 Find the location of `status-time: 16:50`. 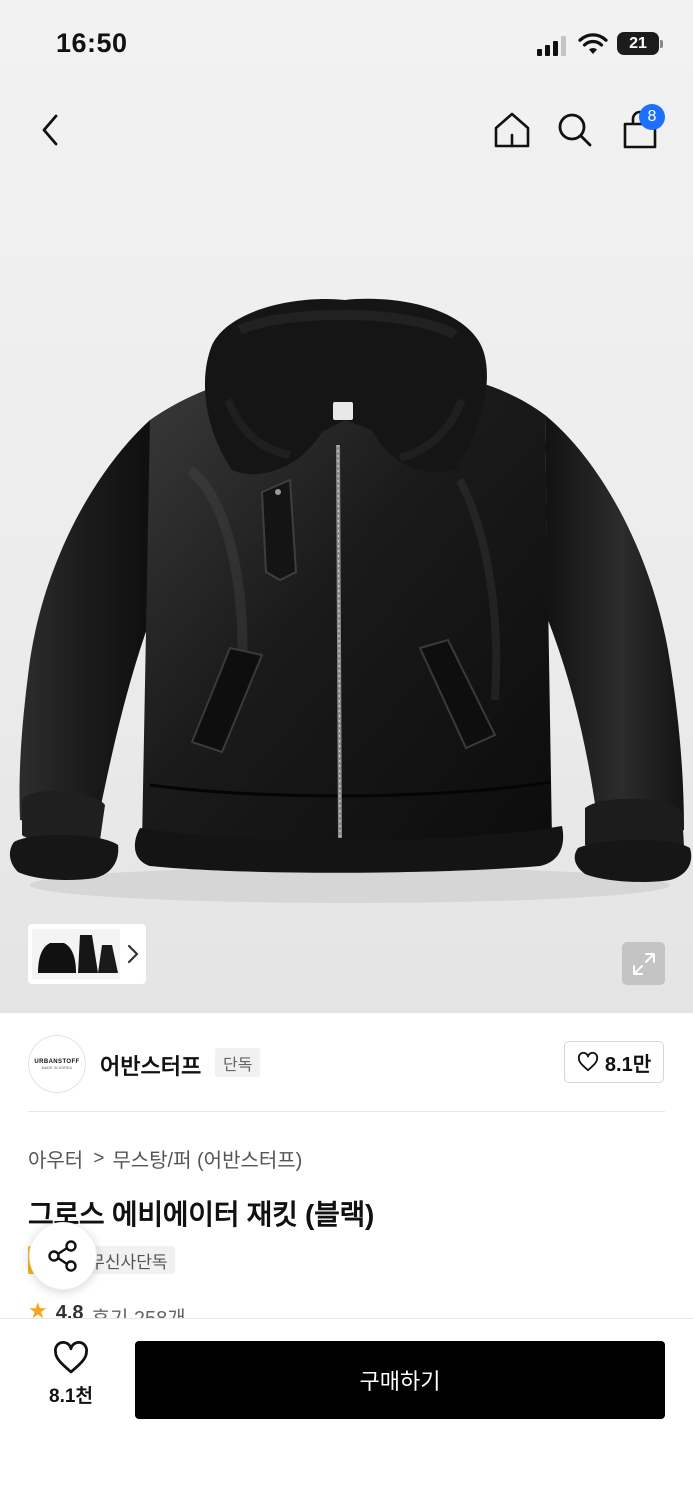

status-time: 16:50 is located at coordinates (92, 43).